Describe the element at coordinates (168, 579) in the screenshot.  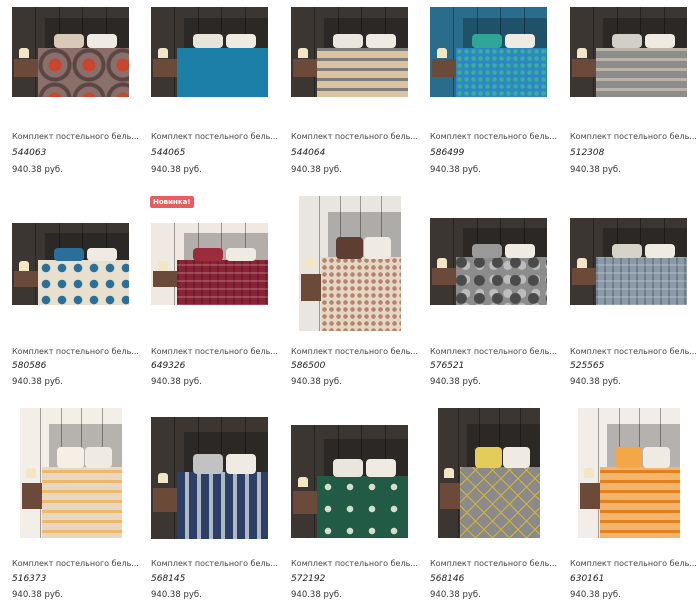
I see `product-sku: 568145` at that location.